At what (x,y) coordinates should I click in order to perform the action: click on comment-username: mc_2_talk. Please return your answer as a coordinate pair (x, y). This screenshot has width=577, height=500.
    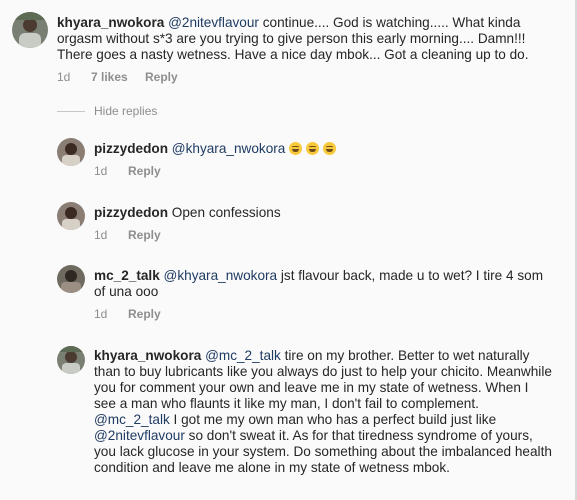
    Looking at the image, I should click on (127, 275).